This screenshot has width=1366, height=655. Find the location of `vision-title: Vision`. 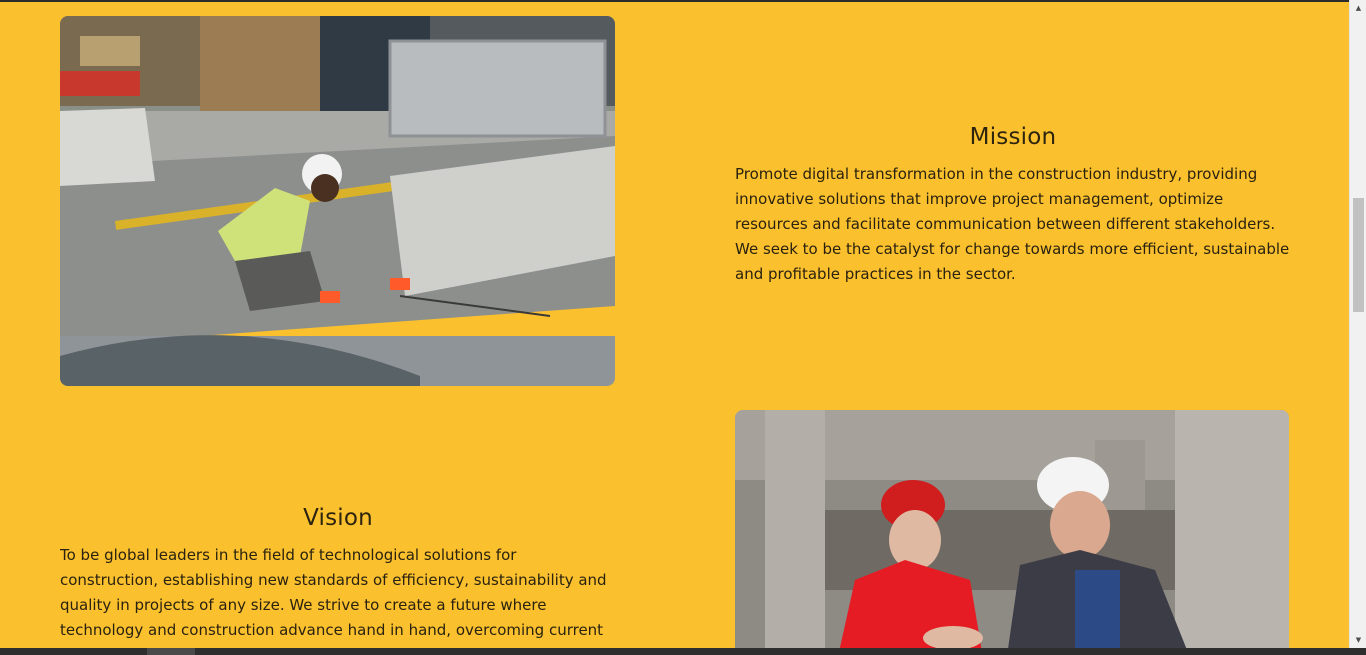

vision-title: Vision is located at coordinates (338, 518).